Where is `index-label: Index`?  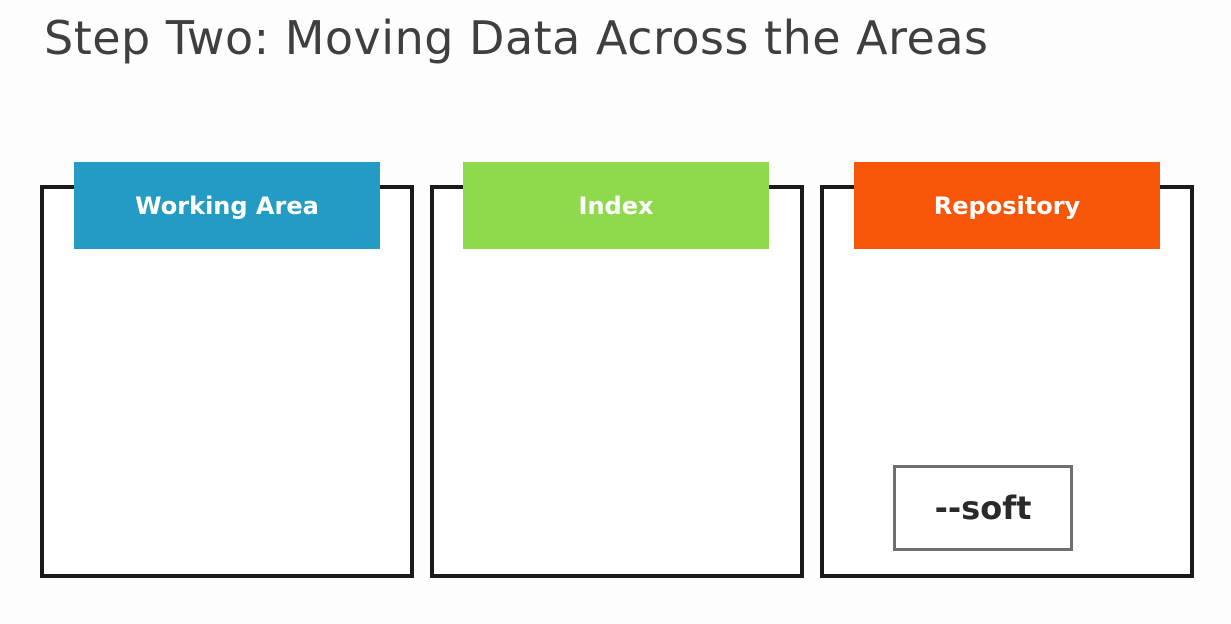
index-label: Index is located at coordinates (616, 205).